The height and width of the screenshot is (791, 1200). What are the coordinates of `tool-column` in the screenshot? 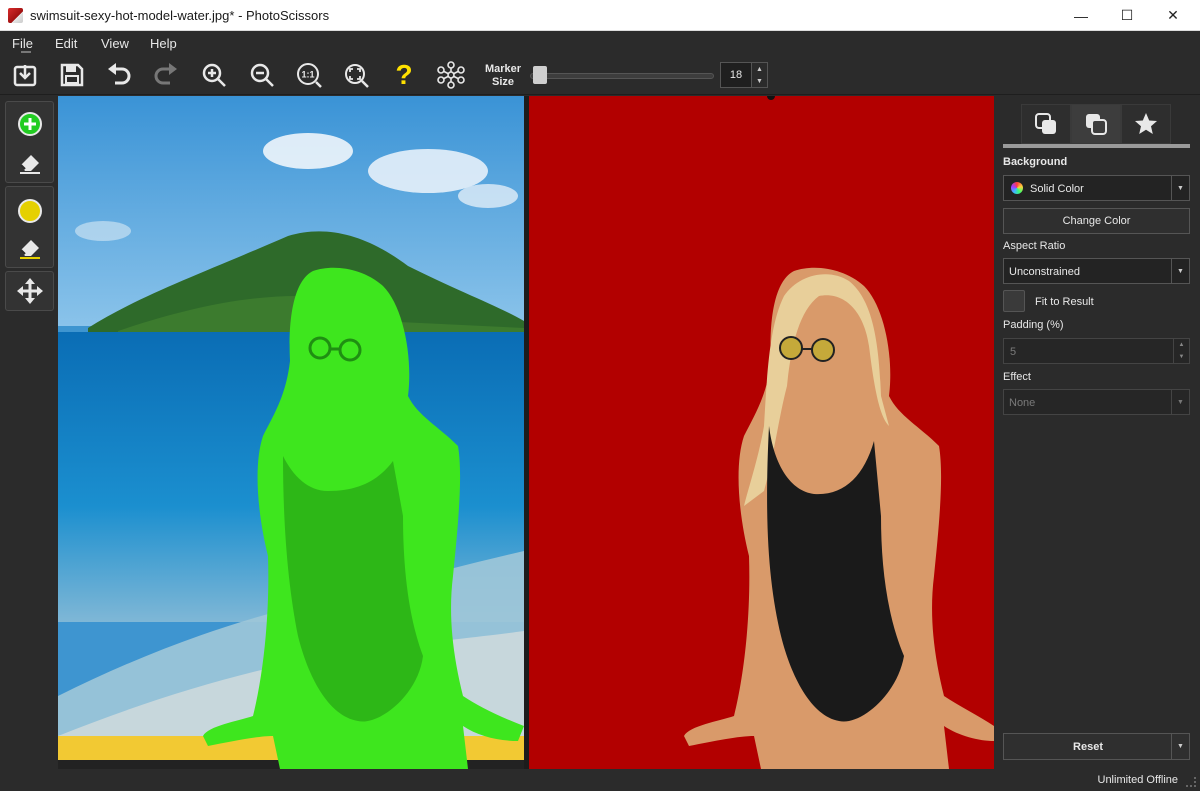 It's located at (29, 433).